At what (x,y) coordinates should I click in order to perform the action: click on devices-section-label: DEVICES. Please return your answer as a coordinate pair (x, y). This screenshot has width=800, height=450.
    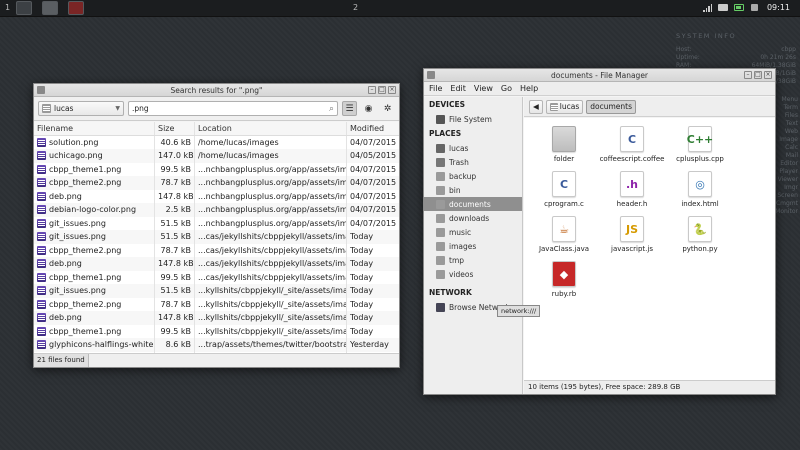
    Looking at the image, I should click on (447, 104).